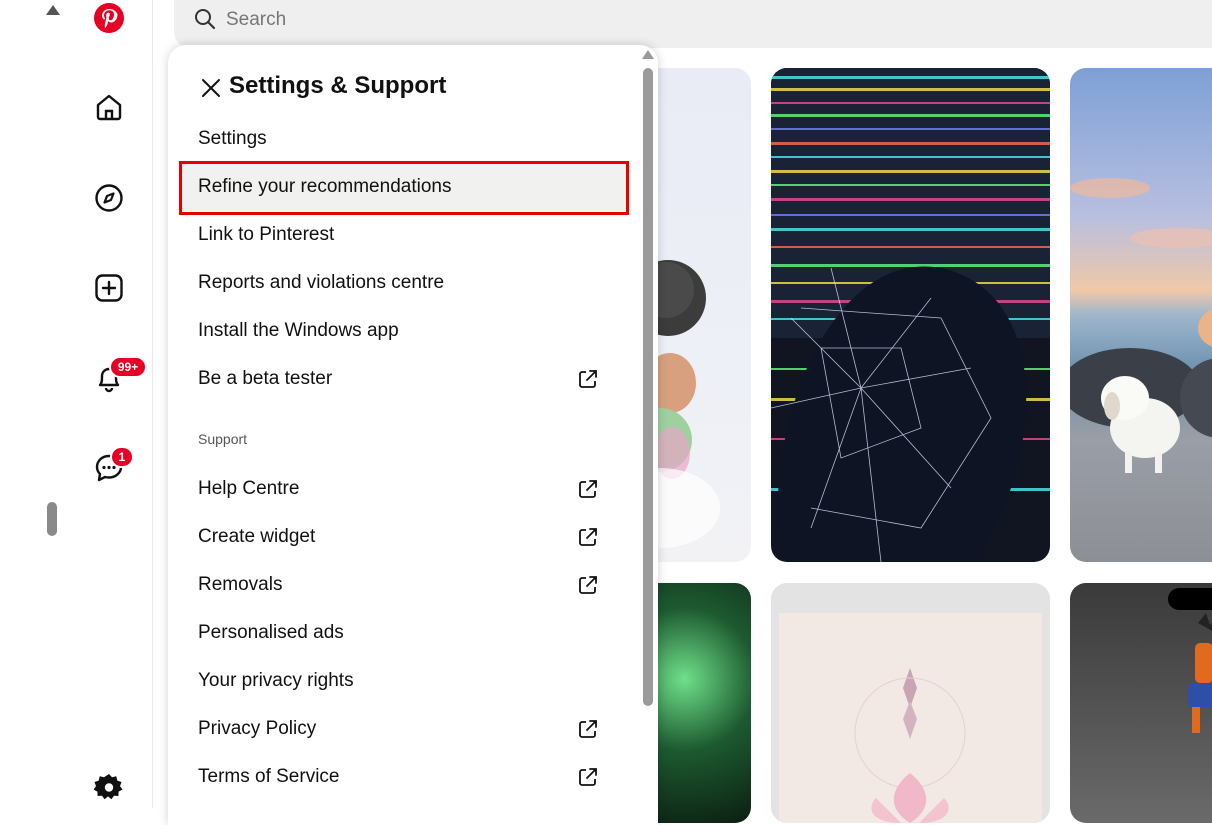 The image size is (1212, 825). What do you see at coordinates (325, 186) in the screenshot?
I see `menu-item-label: Refine your recommendations` at bounding box center [325, 186].